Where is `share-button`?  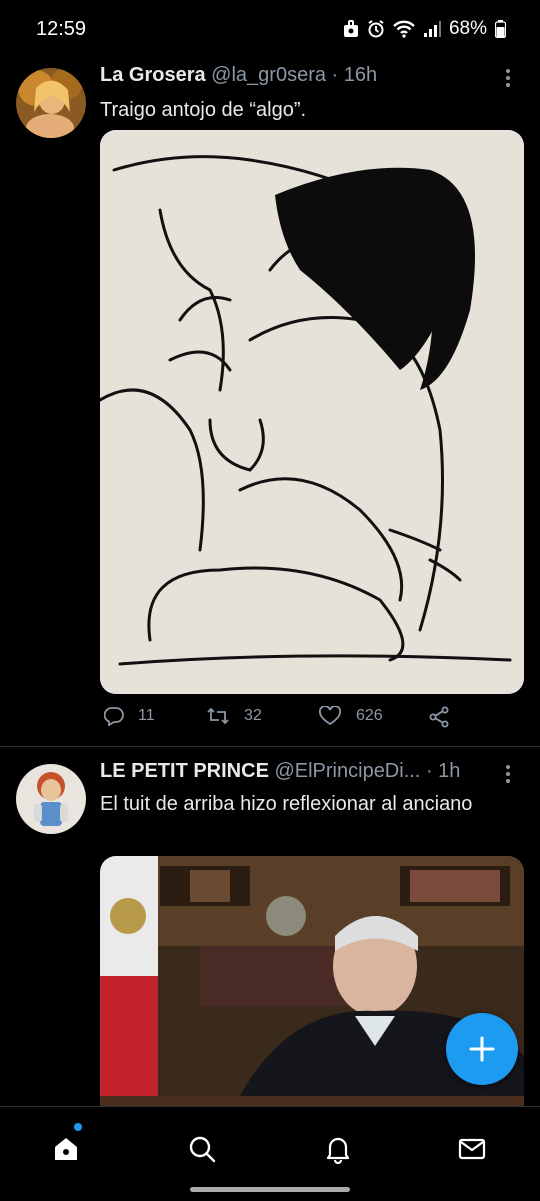 share-button is located at coordinates (439, 717).